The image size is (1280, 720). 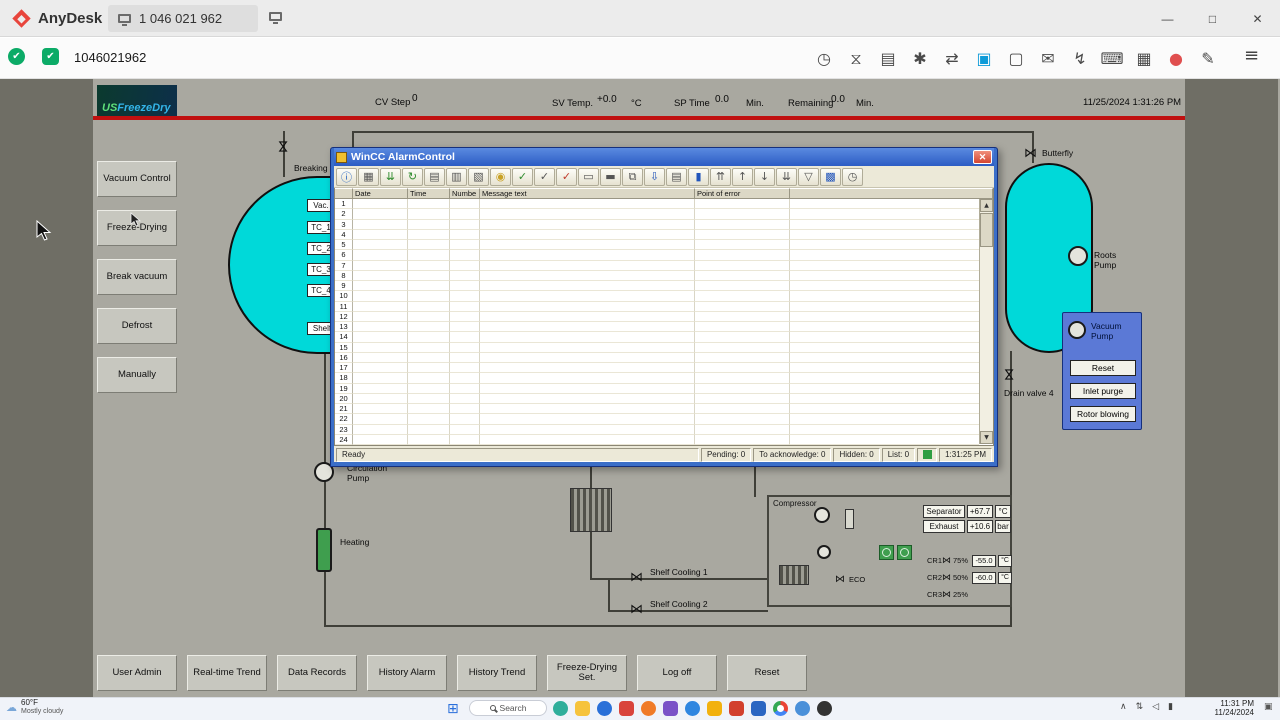 I want to click on first-message-icon: ⇈, so click(x=720, y=176).